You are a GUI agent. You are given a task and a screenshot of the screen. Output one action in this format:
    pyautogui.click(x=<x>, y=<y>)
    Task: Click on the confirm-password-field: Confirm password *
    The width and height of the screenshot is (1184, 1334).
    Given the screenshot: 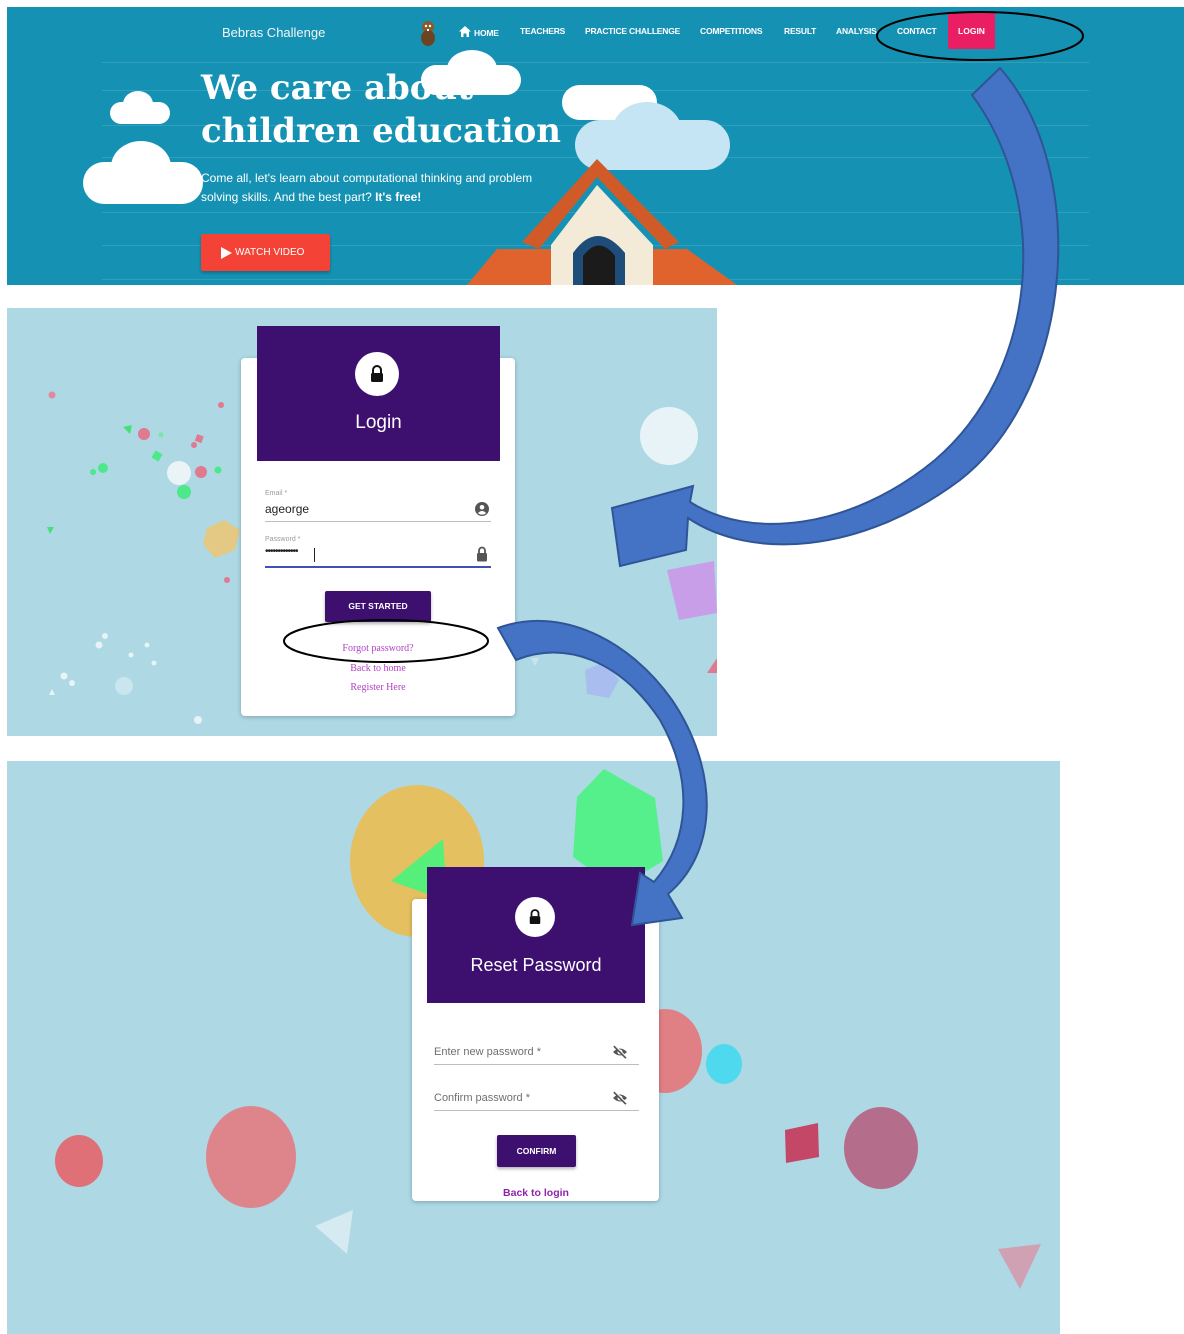 What is the action you would take?
    pyautogui.click(x=482, y=1098)
    